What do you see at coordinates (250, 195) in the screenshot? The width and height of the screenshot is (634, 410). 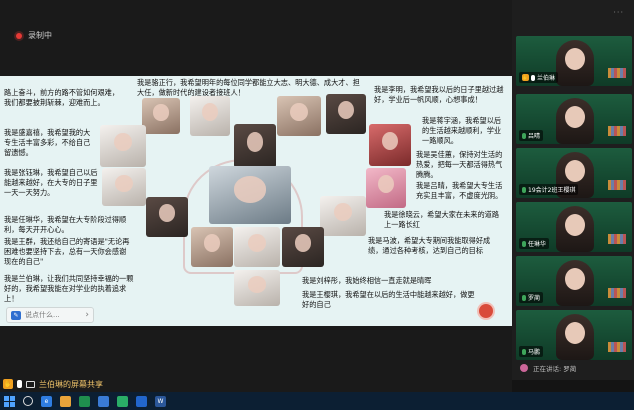 I see `class-group-photo` at bounding box center [250, 195].